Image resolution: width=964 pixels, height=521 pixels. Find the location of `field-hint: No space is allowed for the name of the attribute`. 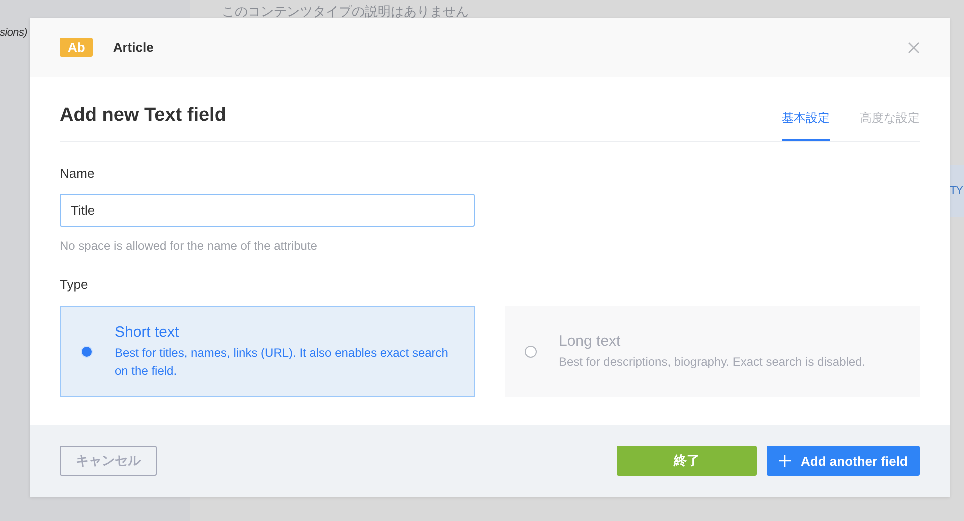

field-hint: No space is allowed for the name of the attribute is located at coordinates (189, 246).